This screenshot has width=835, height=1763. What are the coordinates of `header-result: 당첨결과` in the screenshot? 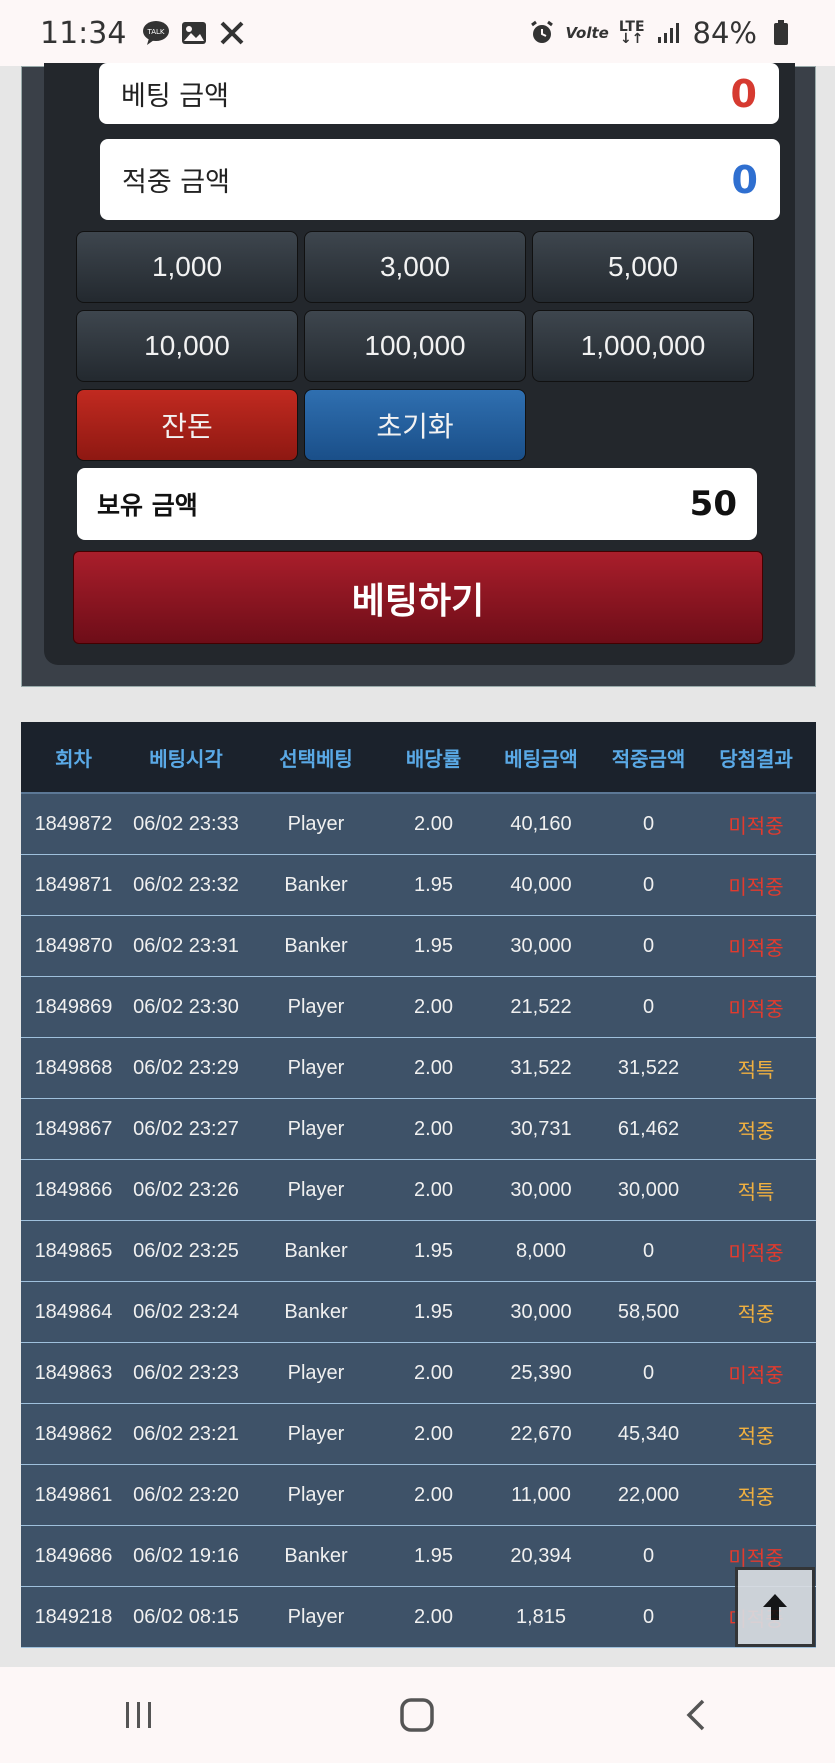 It's located at (756, 758).